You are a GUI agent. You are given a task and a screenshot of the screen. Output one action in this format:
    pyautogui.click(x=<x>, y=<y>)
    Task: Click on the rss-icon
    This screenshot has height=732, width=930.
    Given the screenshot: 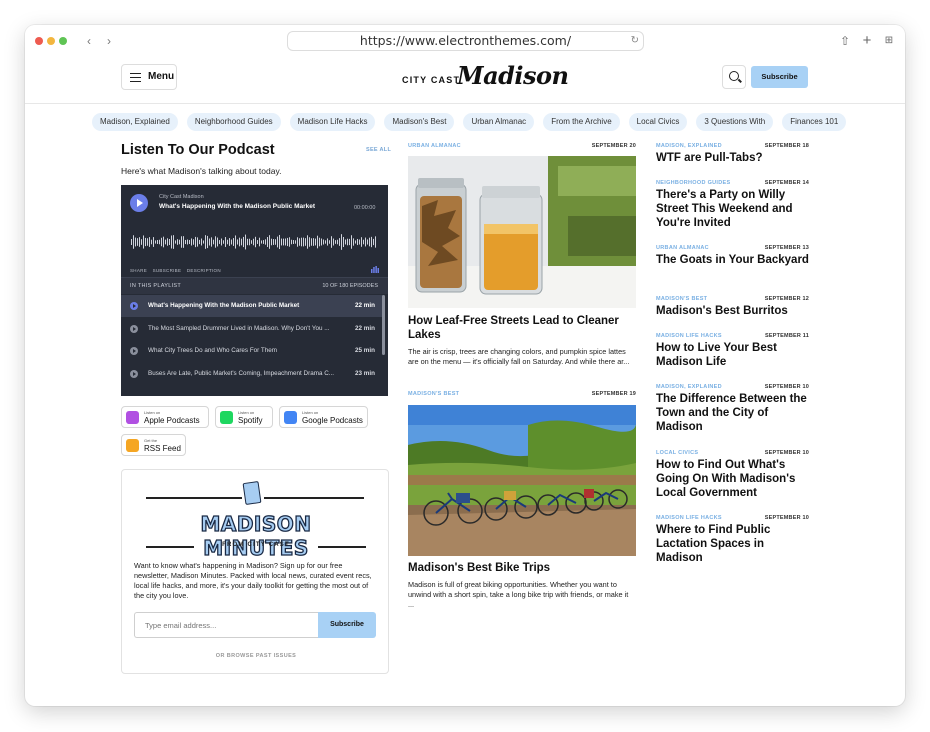 What is the action you would take?
    pyautogui.click(x=132, y=445)
    